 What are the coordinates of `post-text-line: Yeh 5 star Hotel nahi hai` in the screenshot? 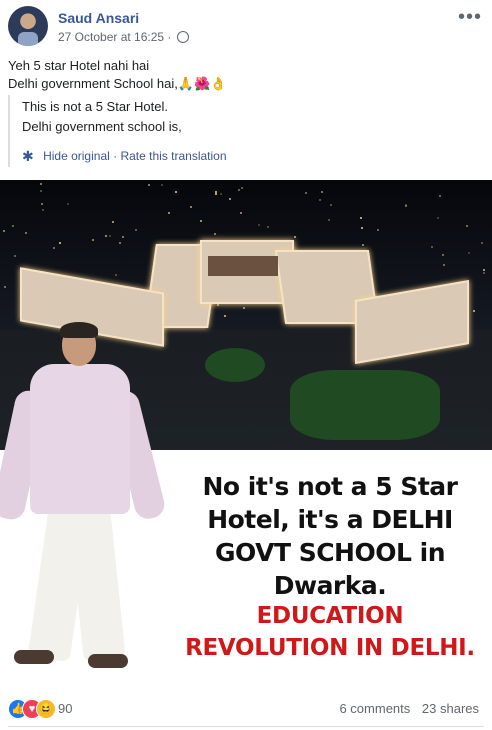 It's located at (79, 65).